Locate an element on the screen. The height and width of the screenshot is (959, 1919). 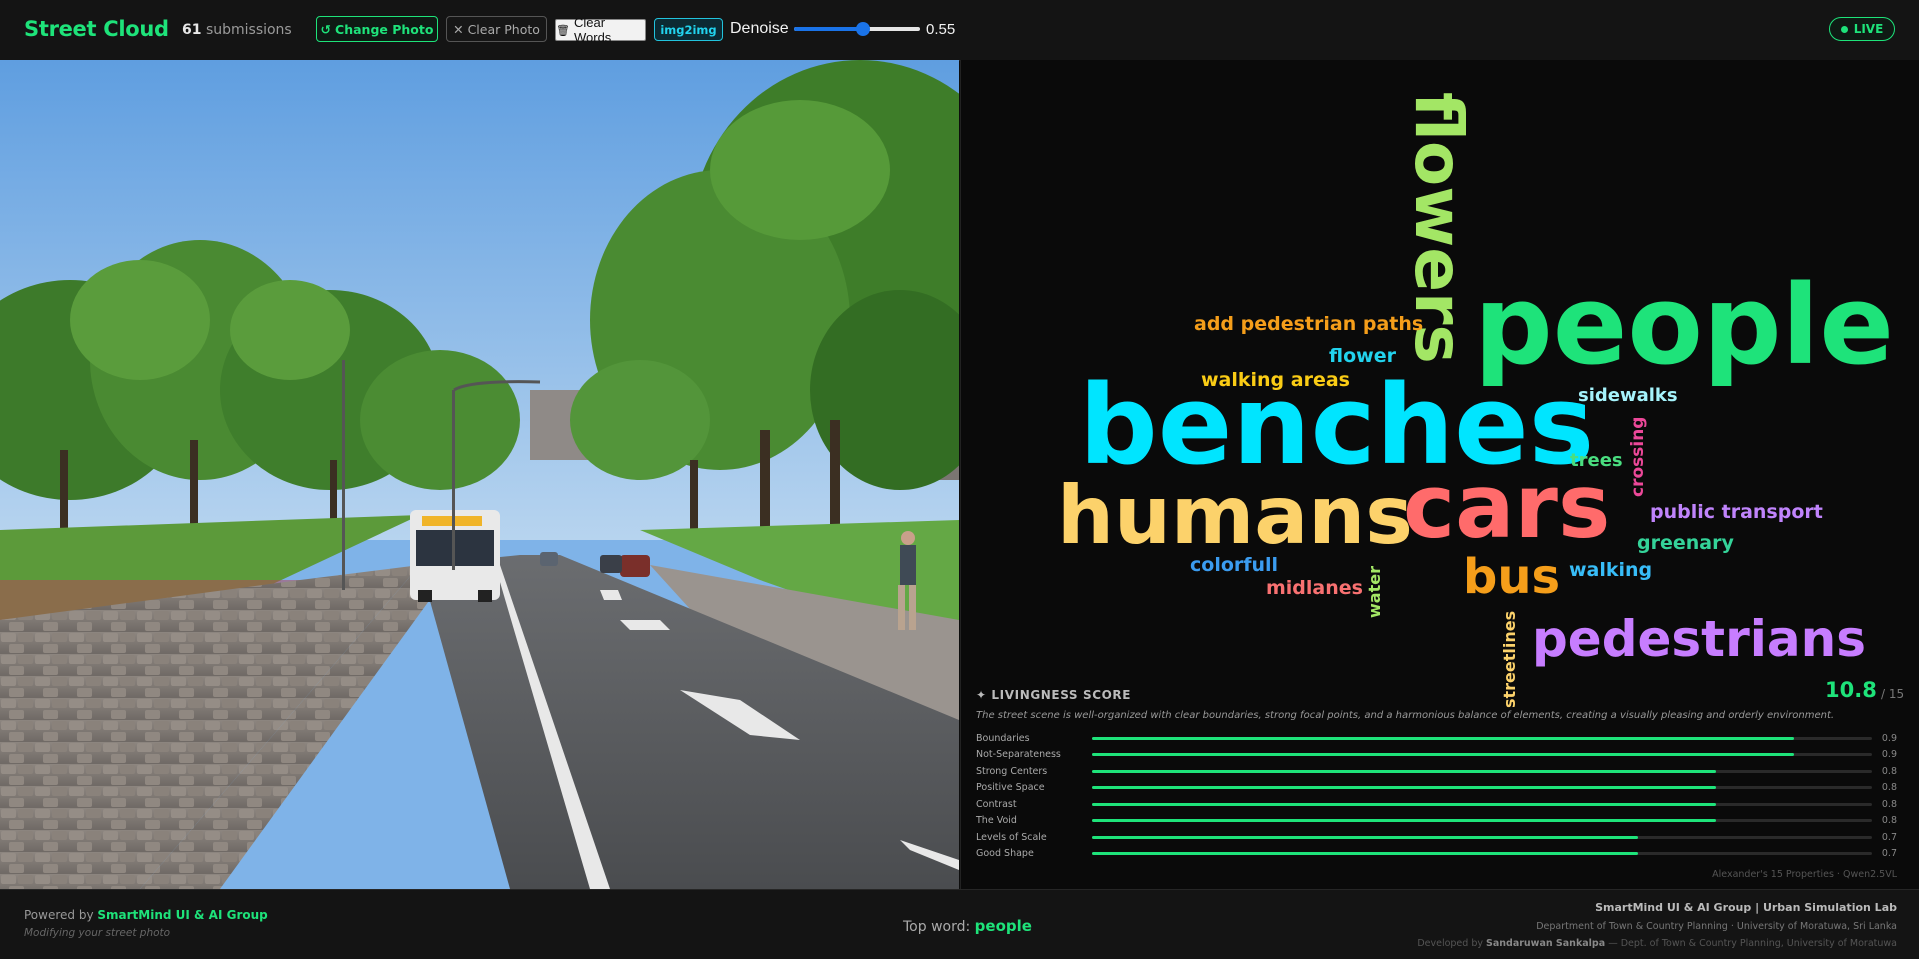
metric-name: Boundaries is located at coordinates (1003, 738).